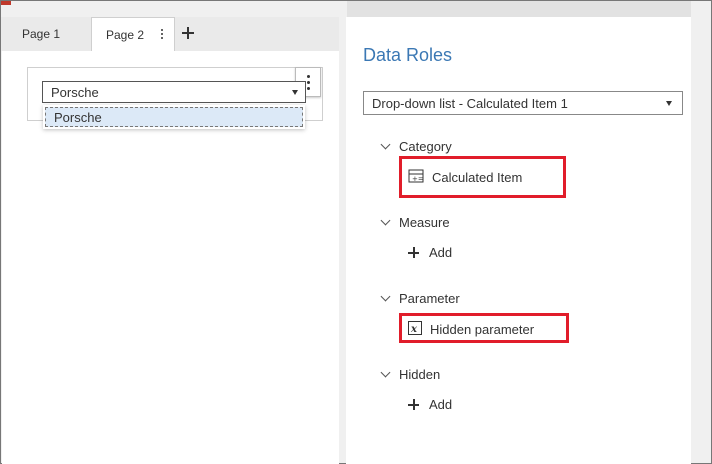 This screenshot has height=464, width=712. What do you see at coordinates (424, 222) in the screenshot?
I see `role-heading-measure-label: Measure` at bounding box center [424, 222].